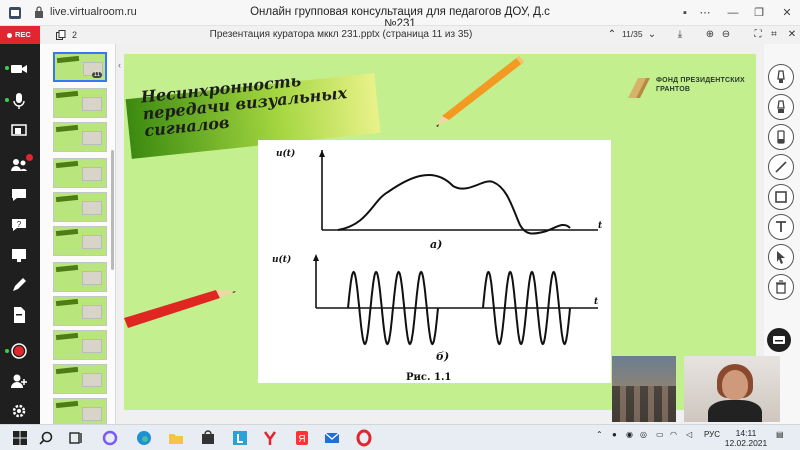 This screenshot has width=800, height=450. I want to click on download-icon: ⤓, so click(680, 35).